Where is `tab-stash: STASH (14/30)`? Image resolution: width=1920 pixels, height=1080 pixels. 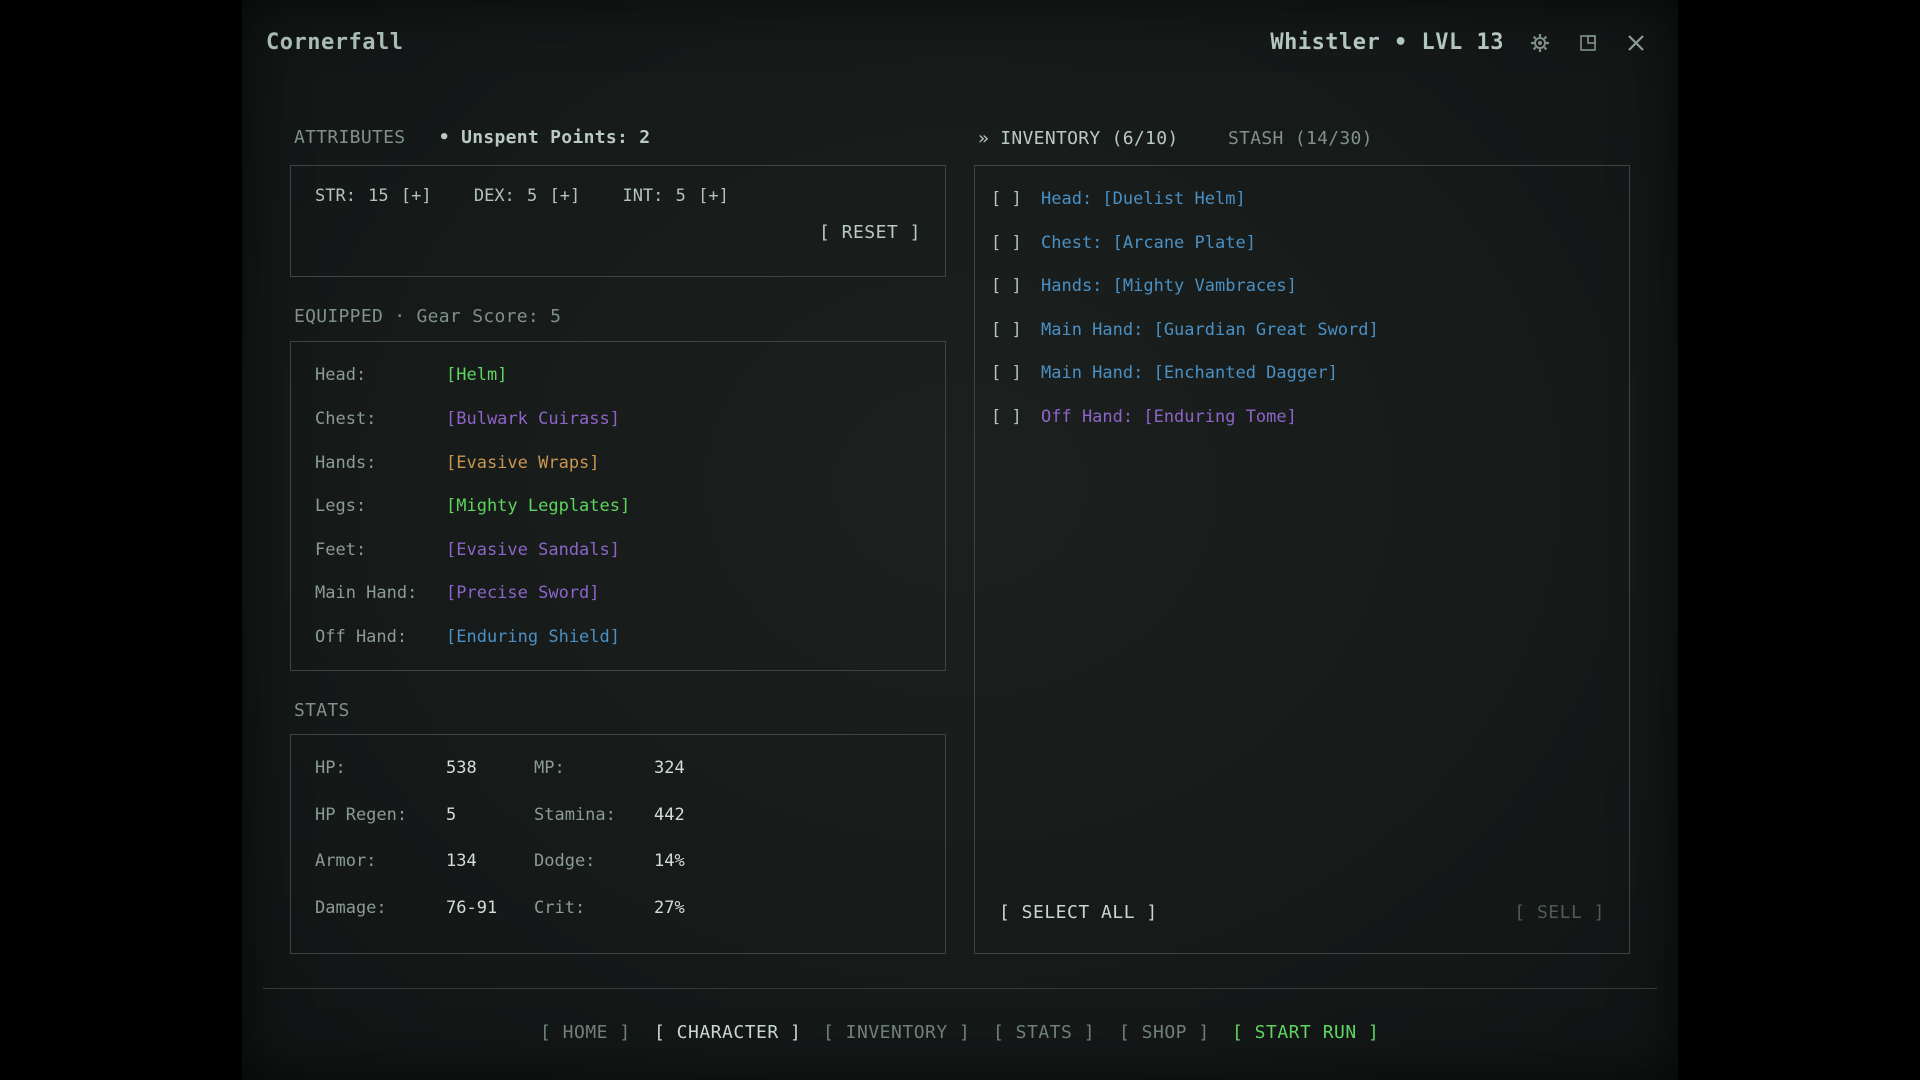
tab-stash: STASH (14/30) is located at coordinates (1300, 138).